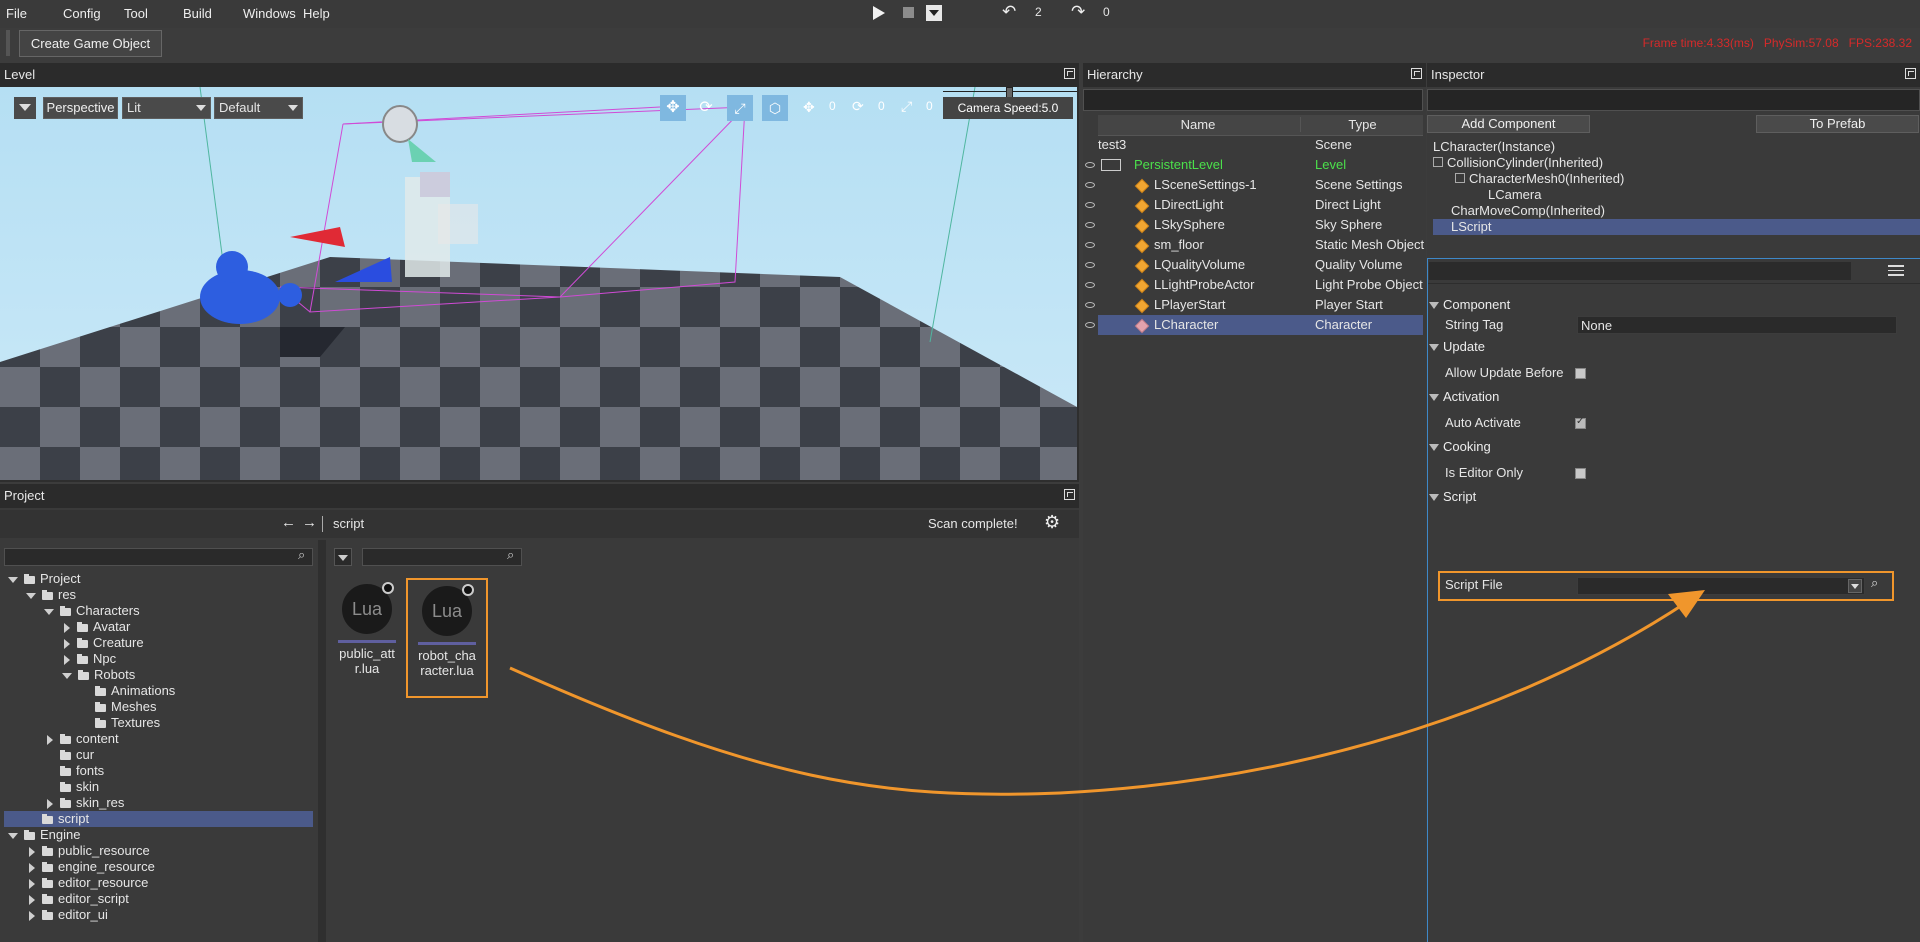  I want to click on component-item-selected: LScript, so click(1471, 227).